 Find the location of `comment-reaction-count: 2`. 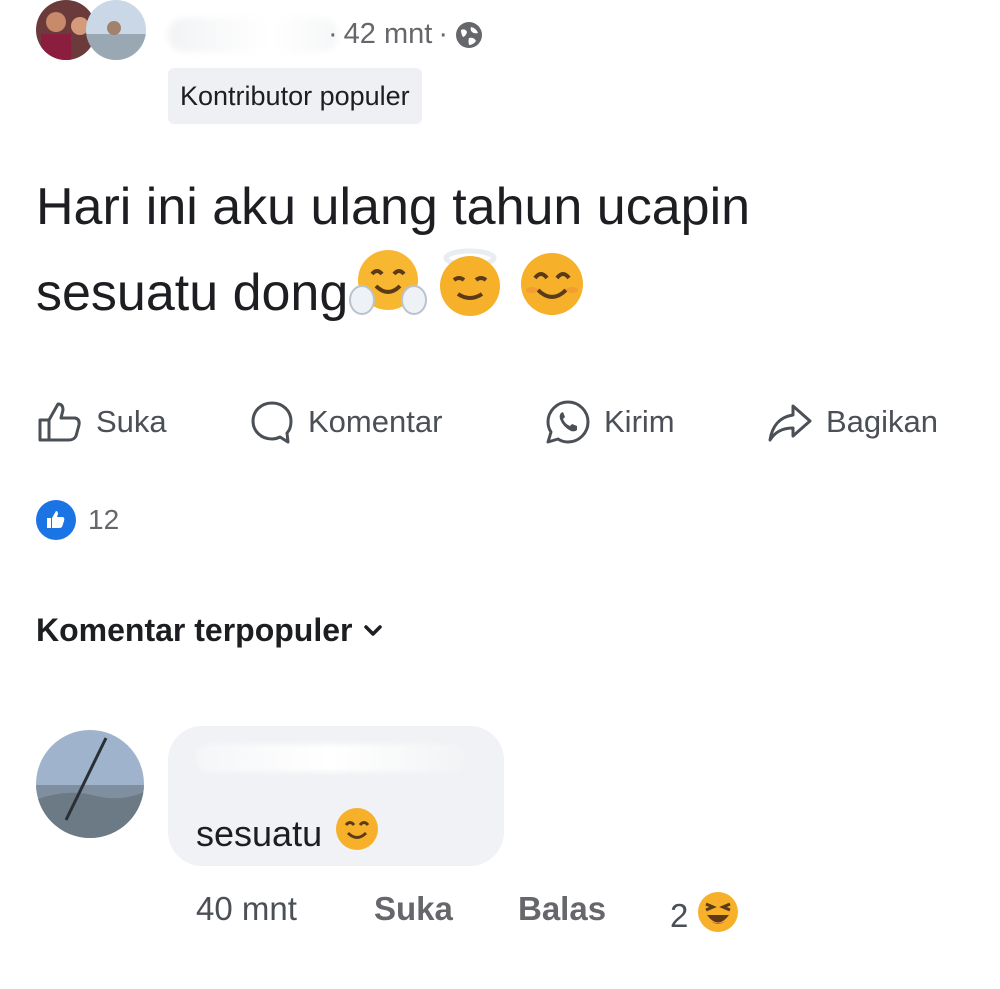

comment-reaction-count: 2 is located at coordinates (679, 915).